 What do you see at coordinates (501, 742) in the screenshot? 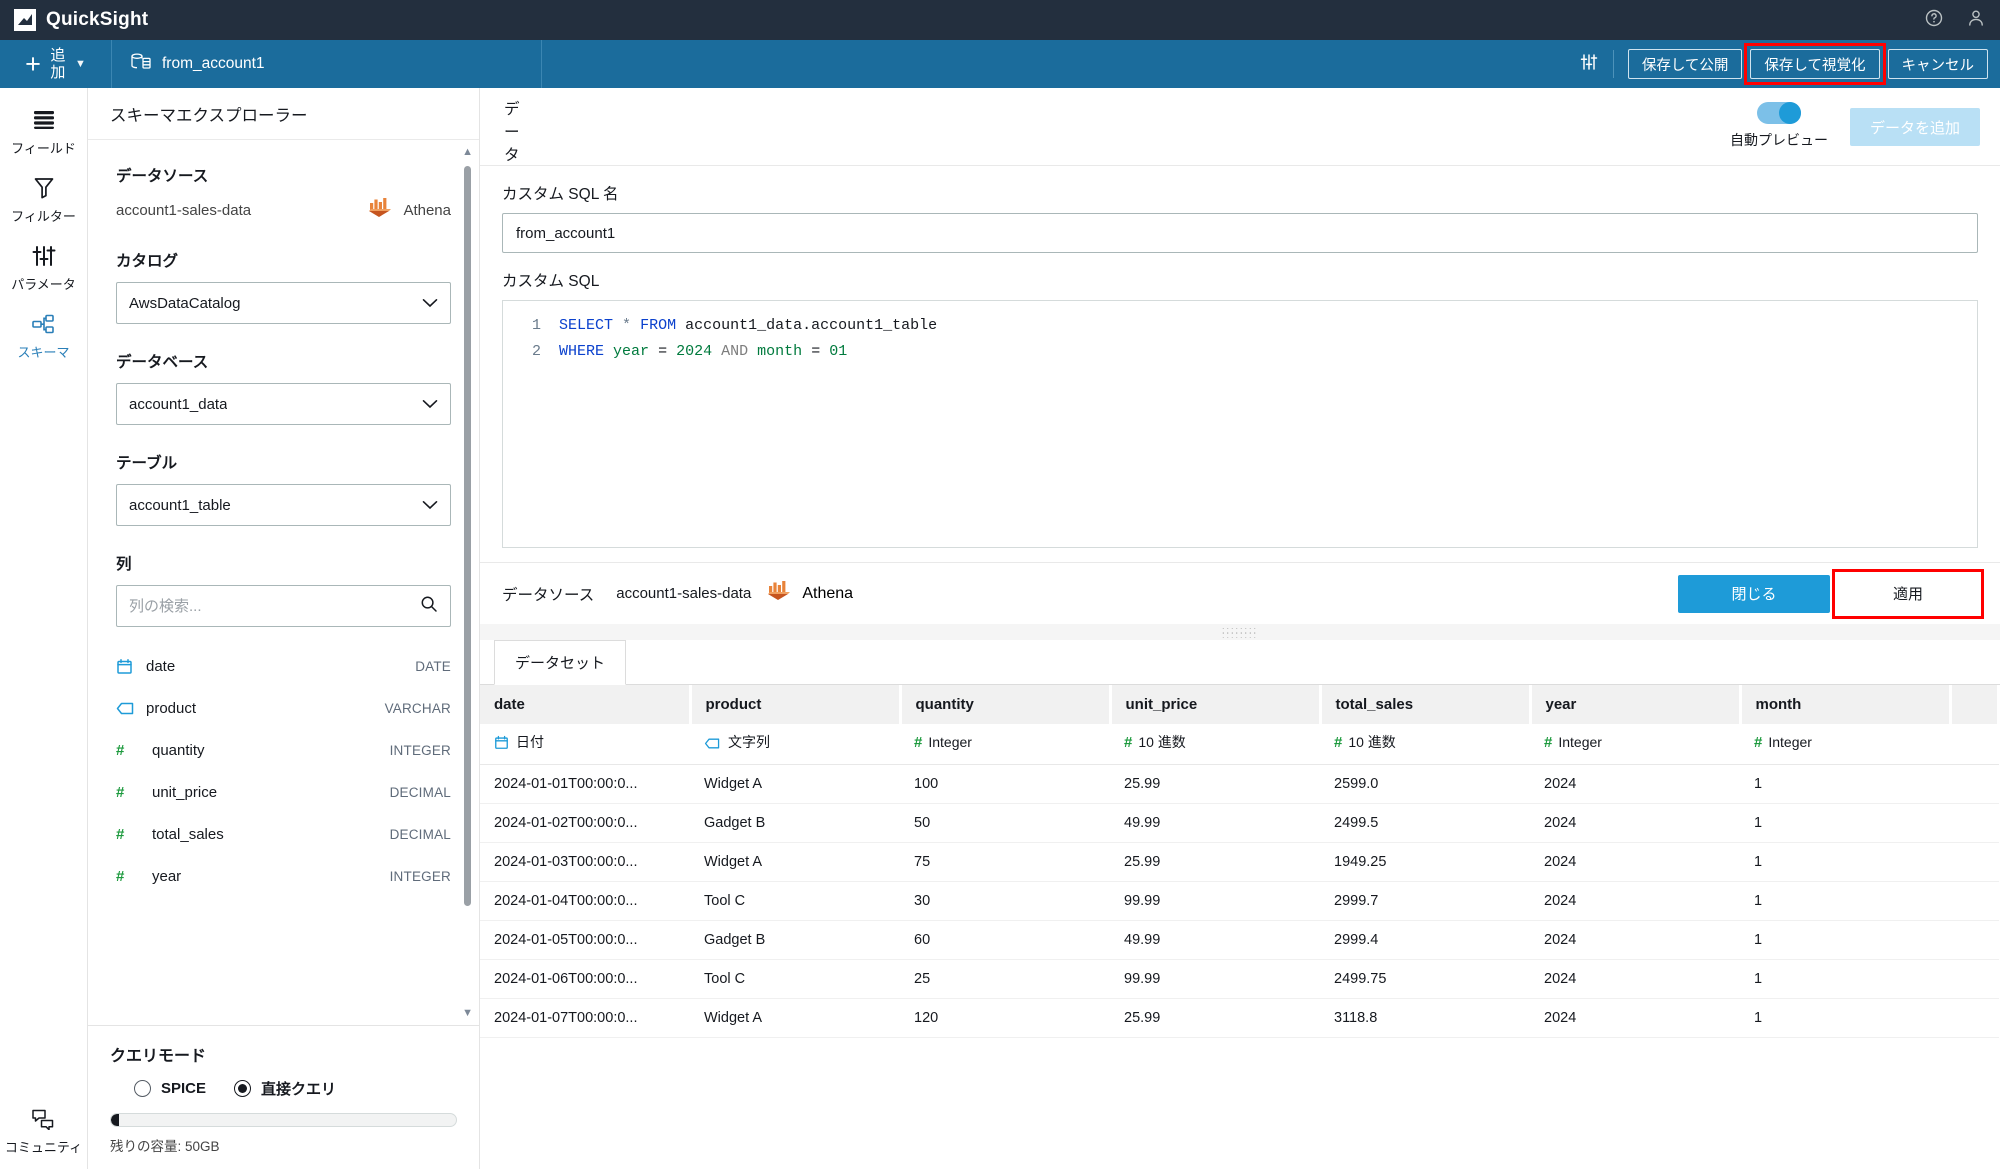
I see `calendar-icon` at bounding box center [501, 742].